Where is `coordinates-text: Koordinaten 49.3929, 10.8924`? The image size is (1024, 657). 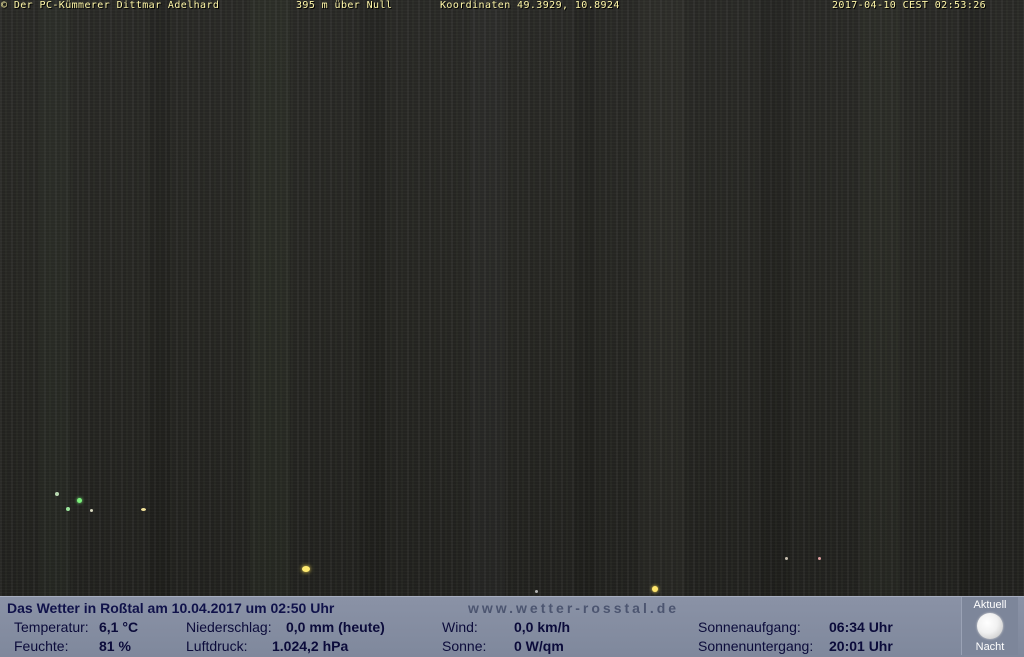 coordinates-text: Koordinaten 49.3929, 10.8924 is located at coordinates (530, 5).